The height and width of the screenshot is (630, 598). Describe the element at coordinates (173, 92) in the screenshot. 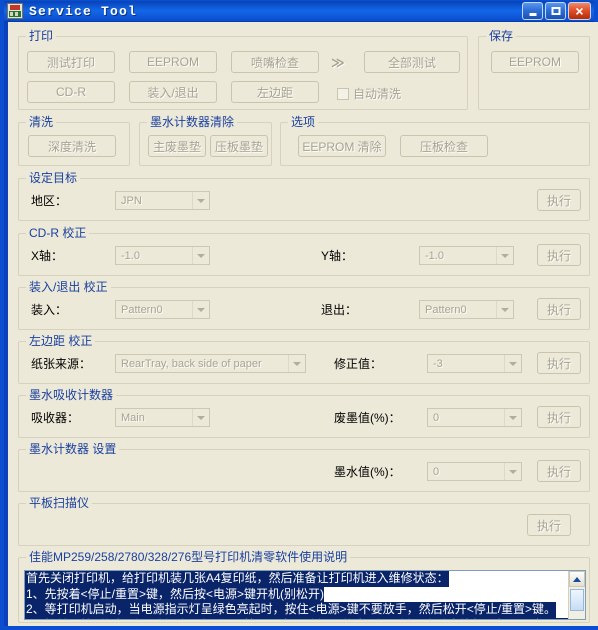

I see `load-eject-button: 装入/退出` at that location.